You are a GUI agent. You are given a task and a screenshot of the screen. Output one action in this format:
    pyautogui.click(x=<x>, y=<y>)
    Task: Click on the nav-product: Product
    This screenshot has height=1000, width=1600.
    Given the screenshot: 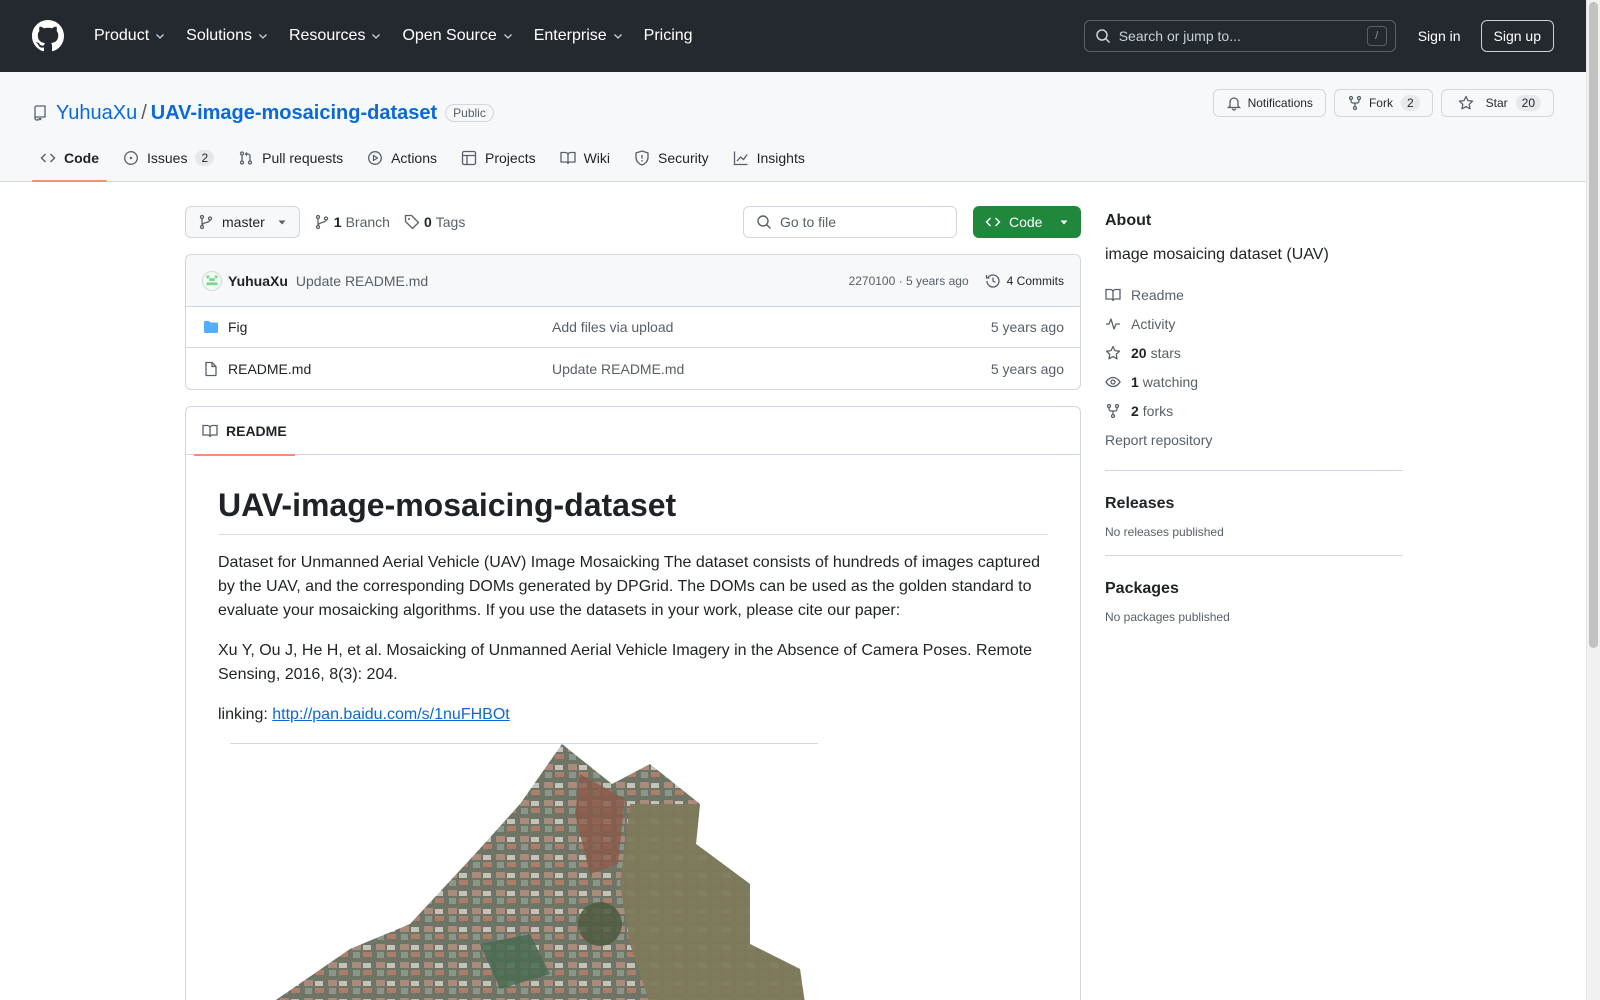 What is the action you would take?
    pyautogui.click(x=130, y=36)
    